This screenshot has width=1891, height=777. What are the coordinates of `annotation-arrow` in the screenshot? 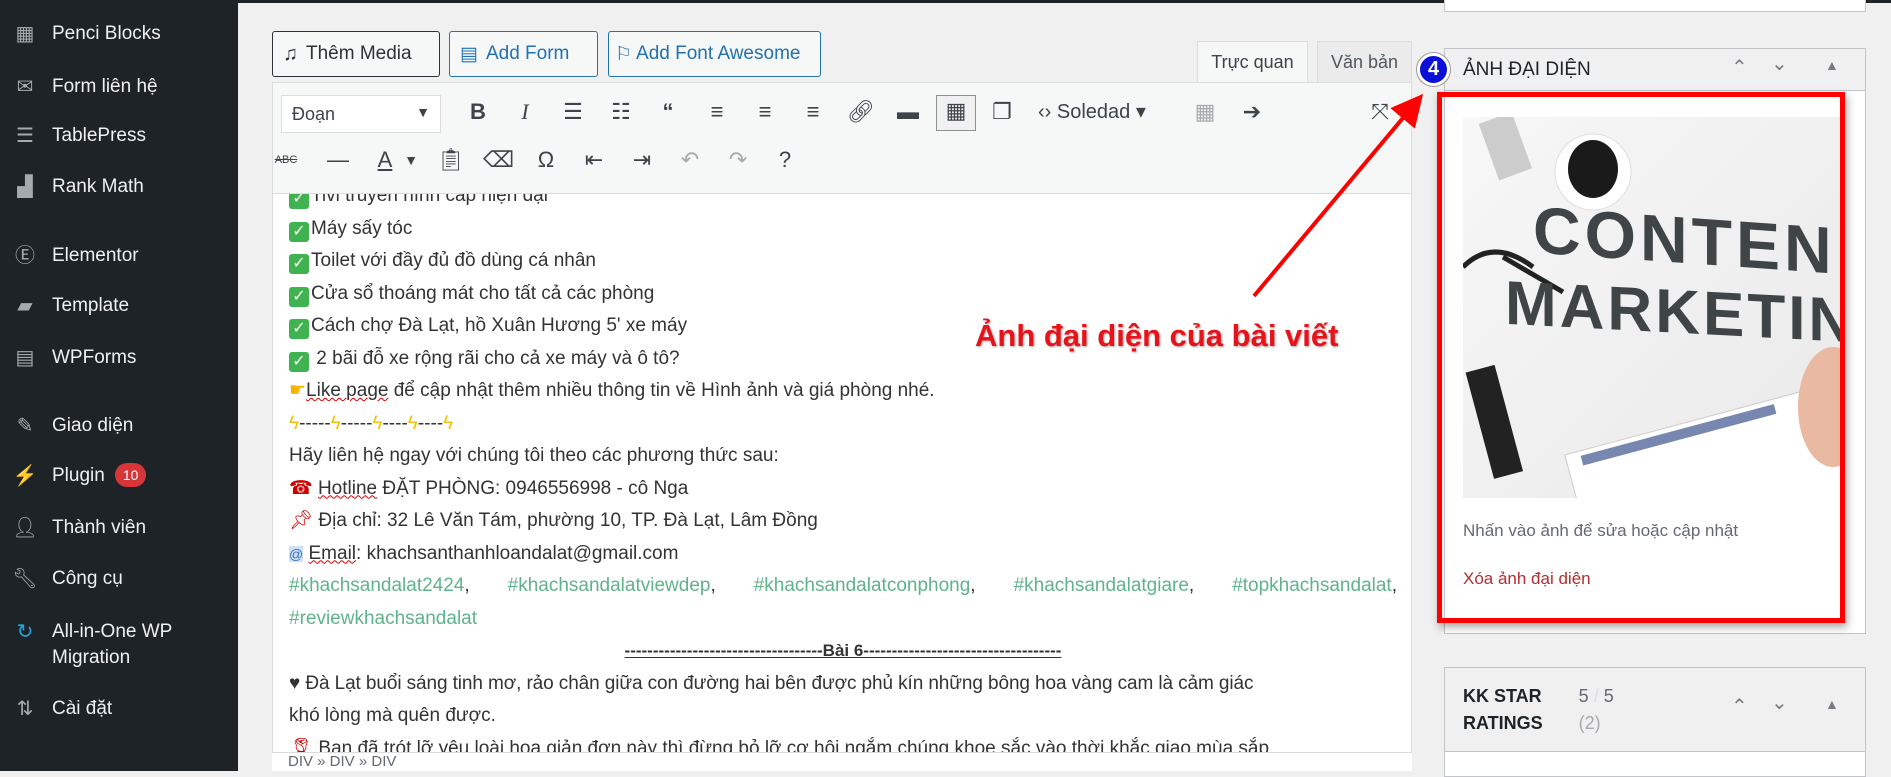 It's located at (1338, 195).